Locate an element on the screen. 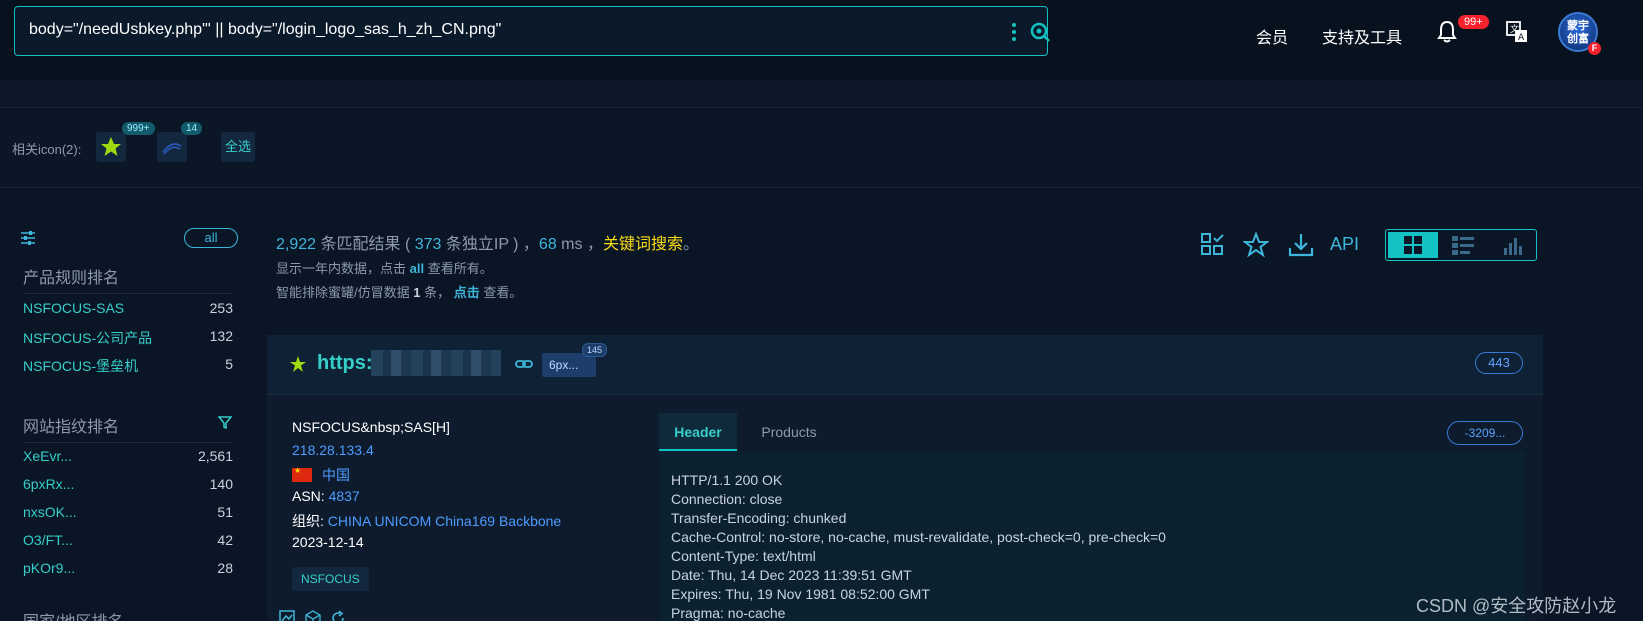  nav-support-tools: 支持及工具 is located at coordinates (1362, 36).